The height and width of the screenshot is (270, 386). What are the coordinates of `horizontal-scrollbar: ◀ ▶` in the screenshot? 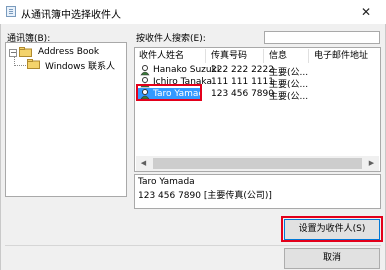 It's located at (257, 163).